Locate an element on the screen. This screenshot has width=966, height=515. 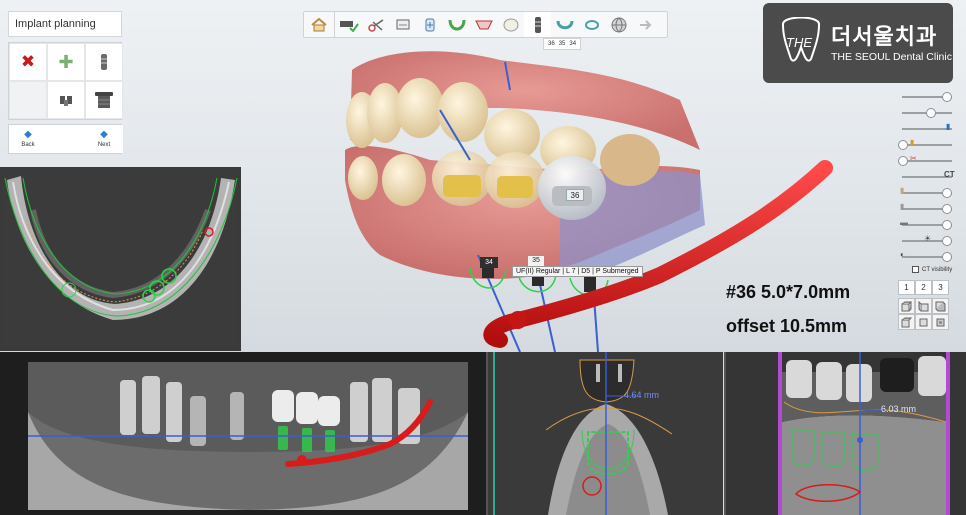
implant-35-label: 35 is located at coordinates (536, 261).